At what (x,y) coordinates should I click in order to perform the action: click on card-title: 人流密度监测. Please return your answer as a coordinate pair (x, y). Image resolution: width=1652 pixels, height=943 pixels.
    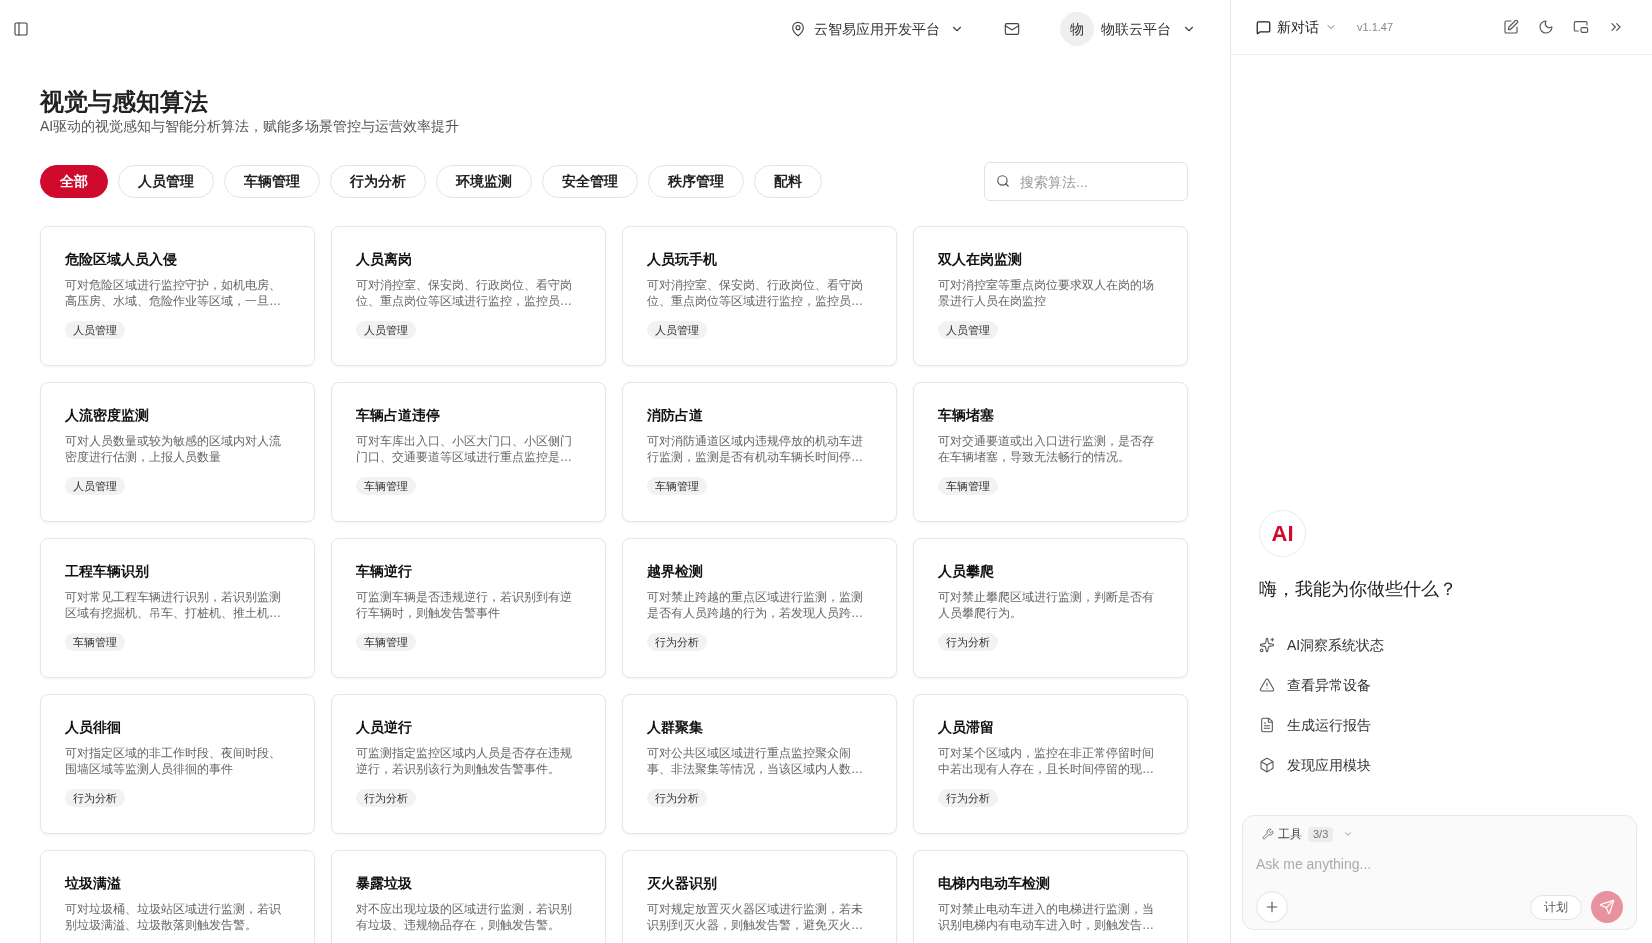
    Looking at the image, I should click on (107, 415).